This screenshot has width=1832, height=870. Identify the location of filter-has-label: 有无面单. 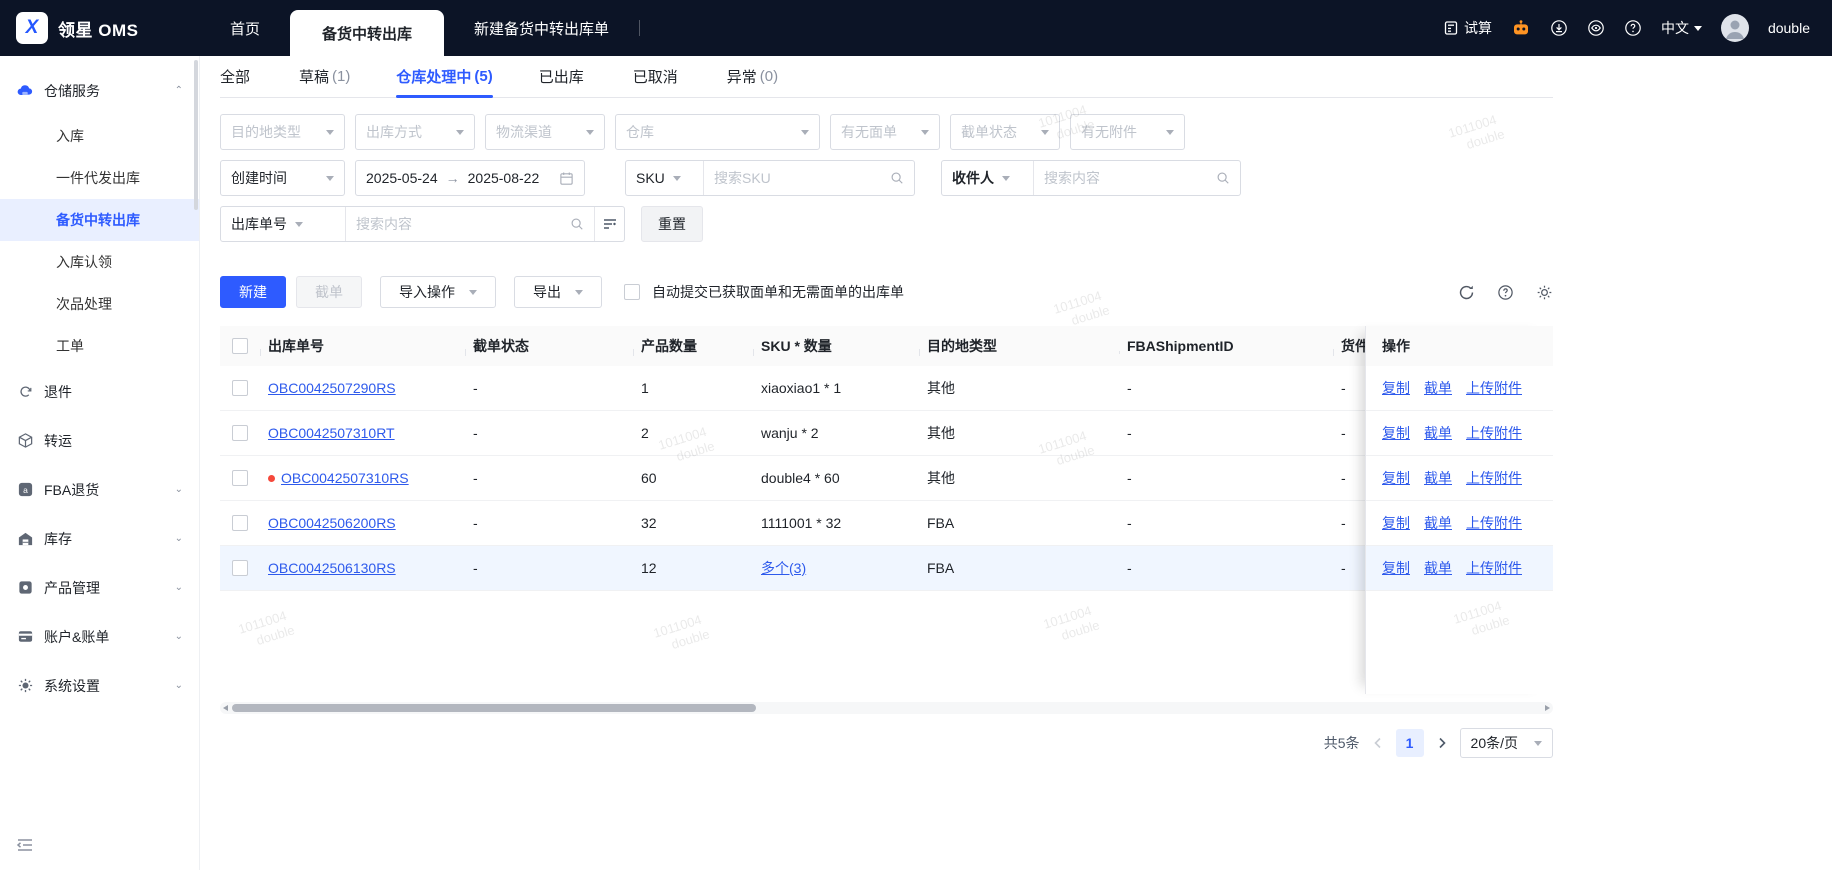
(885, 132).